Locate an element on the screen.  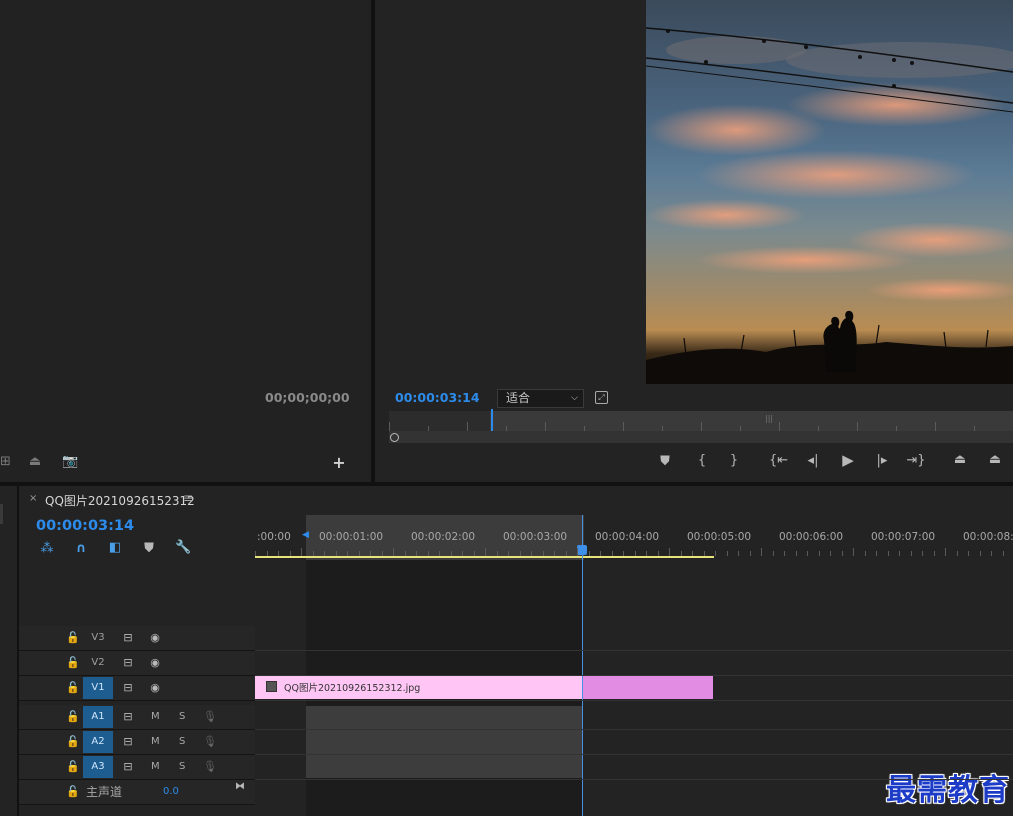
lift-icon: ⏏ is located at coordinates (960, 460).